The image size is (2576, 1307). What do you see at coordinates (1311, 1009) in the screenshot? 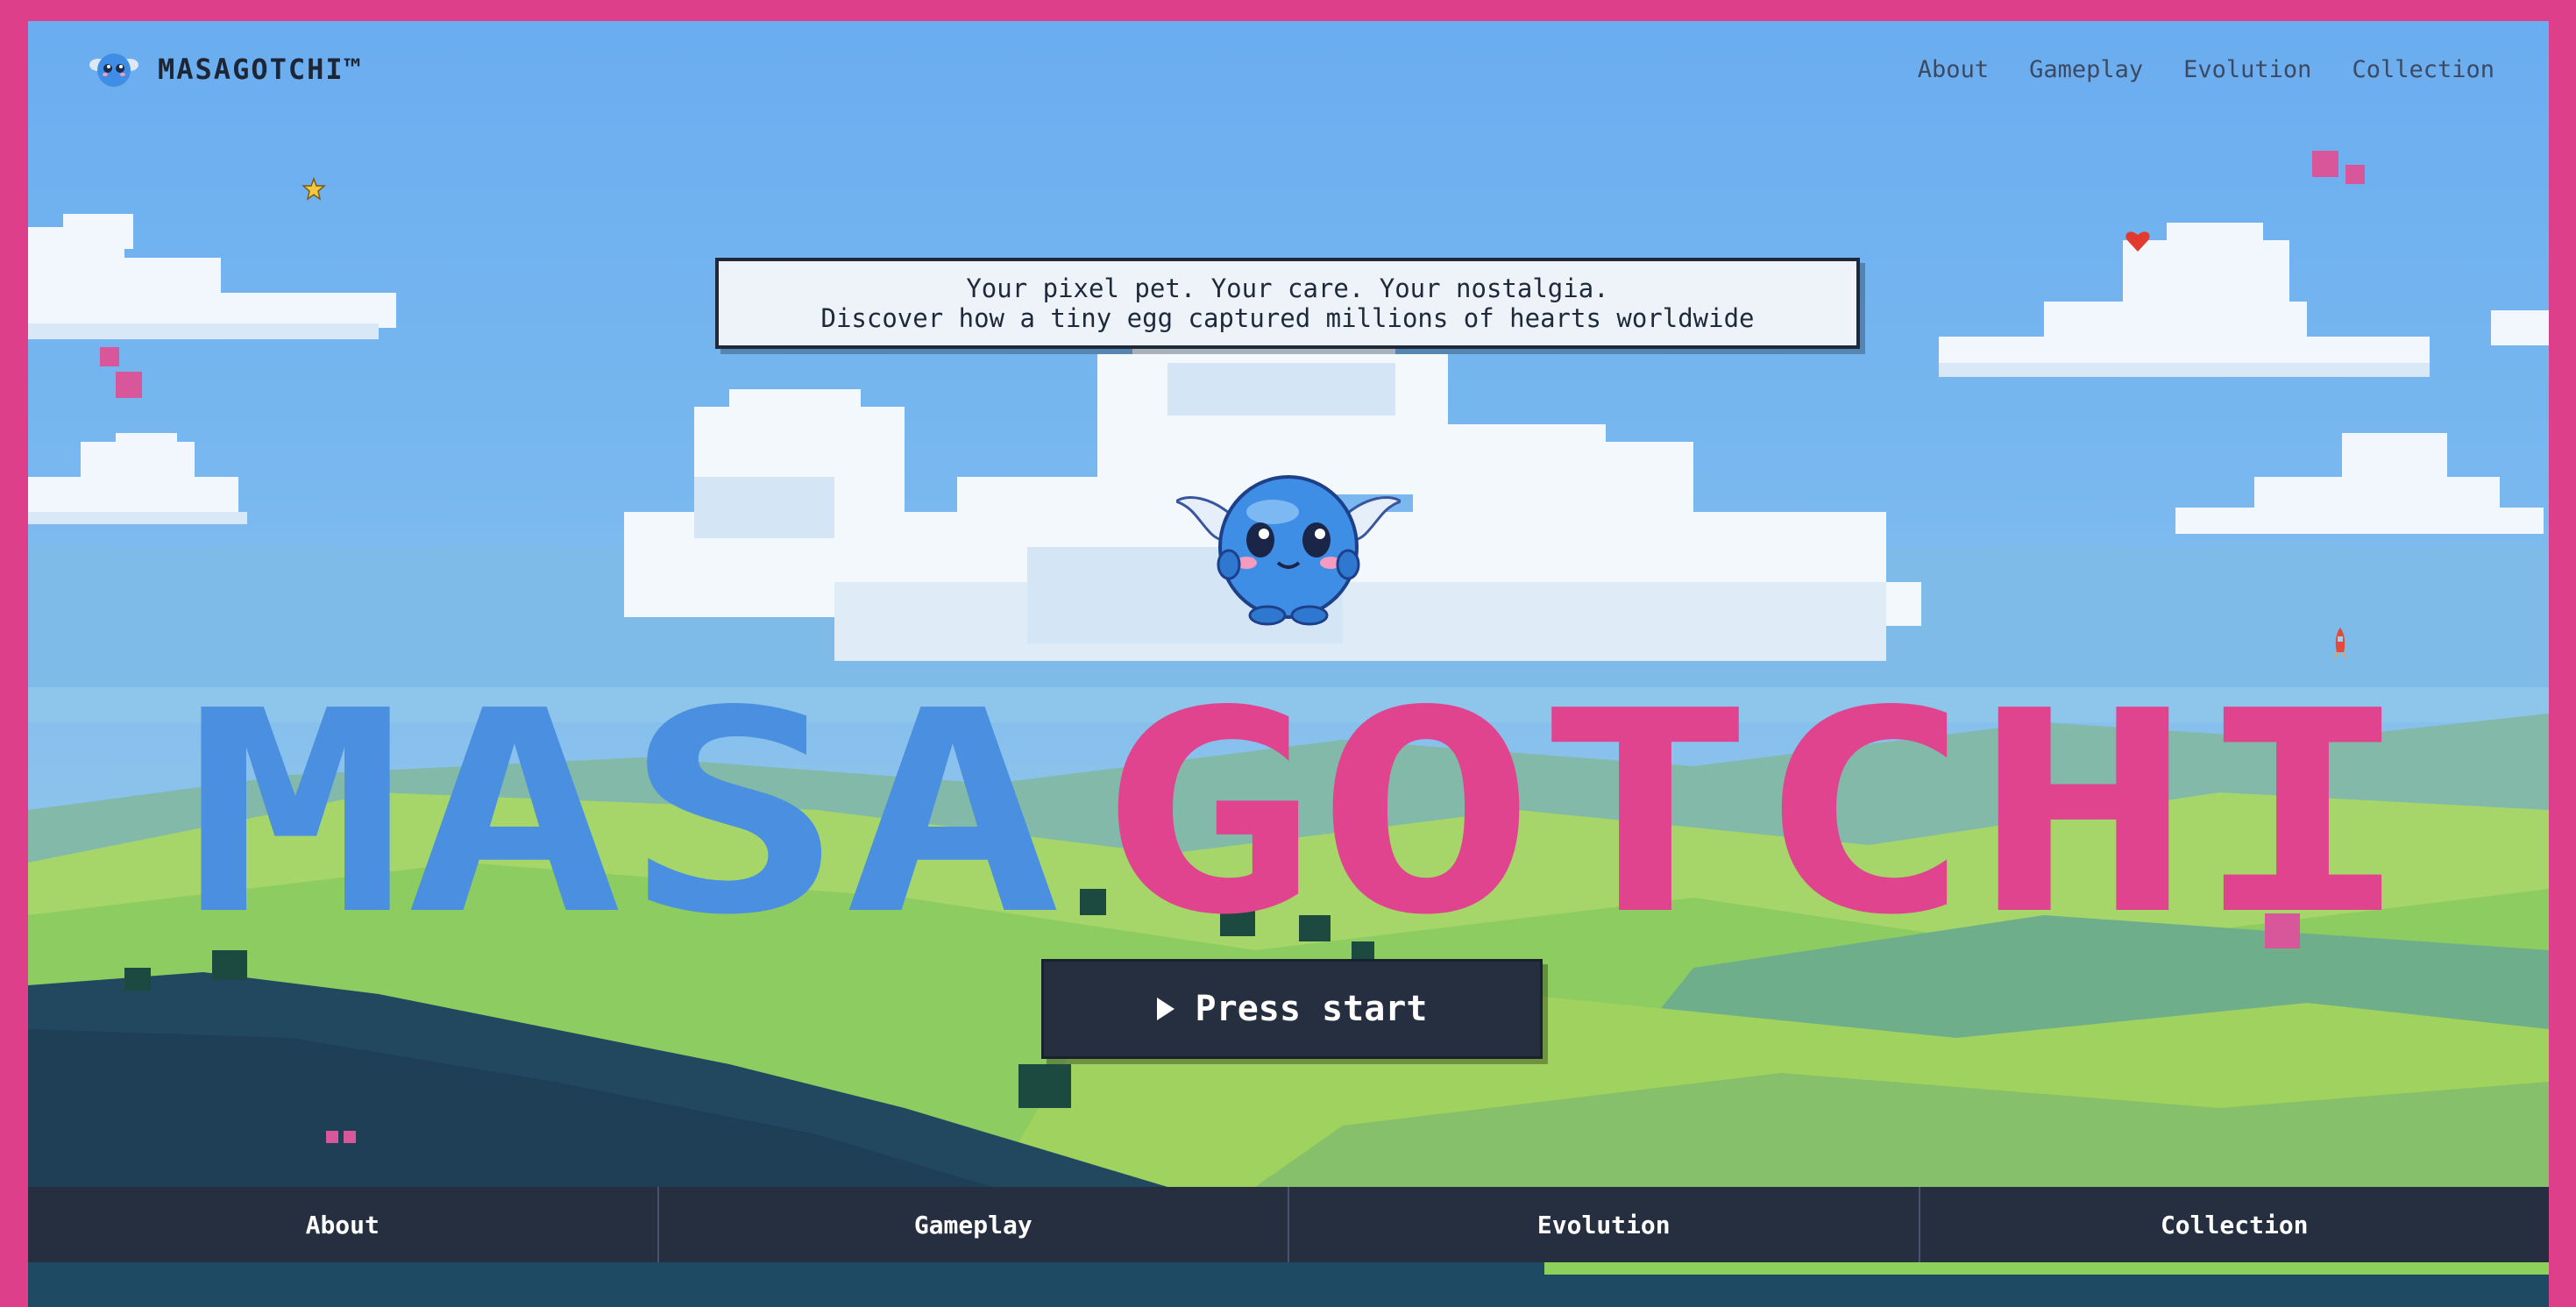
I see `press-start-label: Press start` at bounding box center [1311, 1009].